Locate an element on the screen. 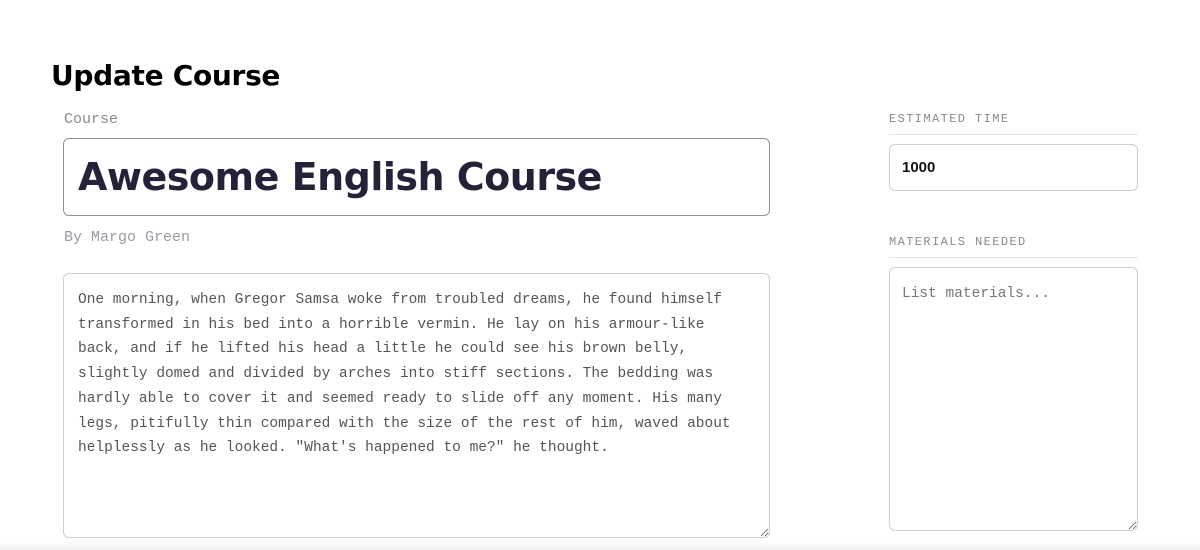  materials-needed-textarea is located at coordinates (1013, 399).